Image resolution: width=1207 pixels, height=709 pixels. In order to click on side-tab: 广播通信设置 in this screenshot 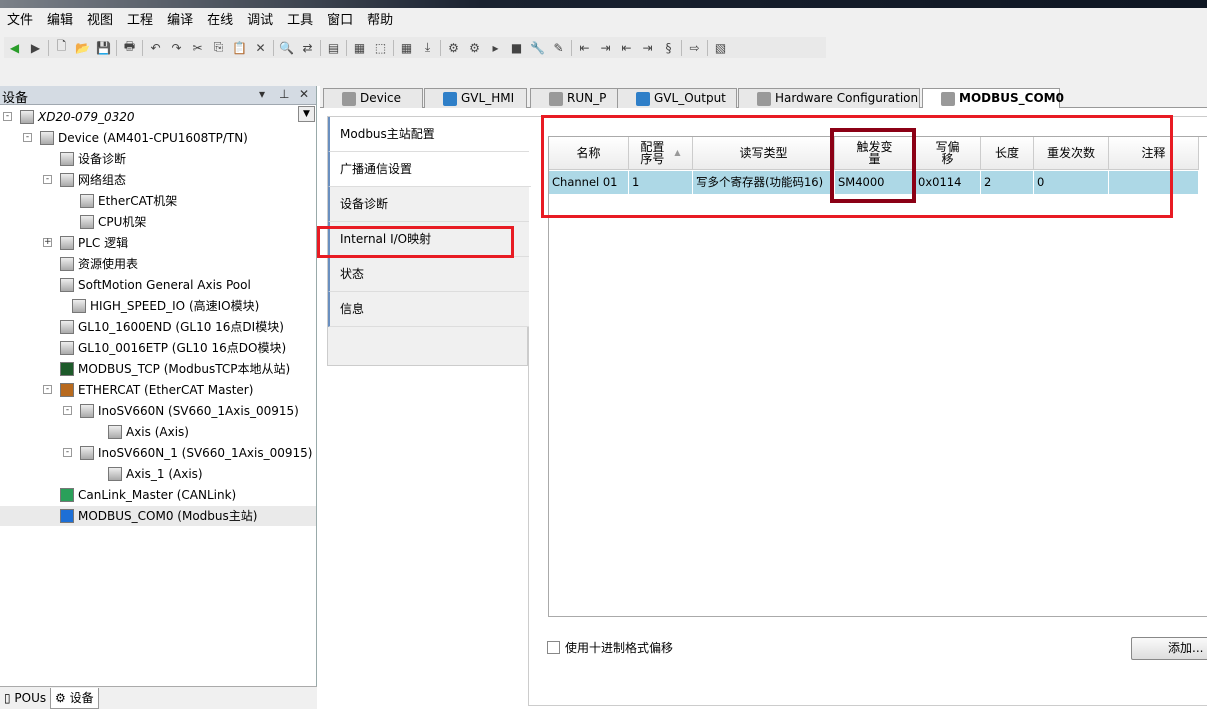, I will do `click(429, 169)`.